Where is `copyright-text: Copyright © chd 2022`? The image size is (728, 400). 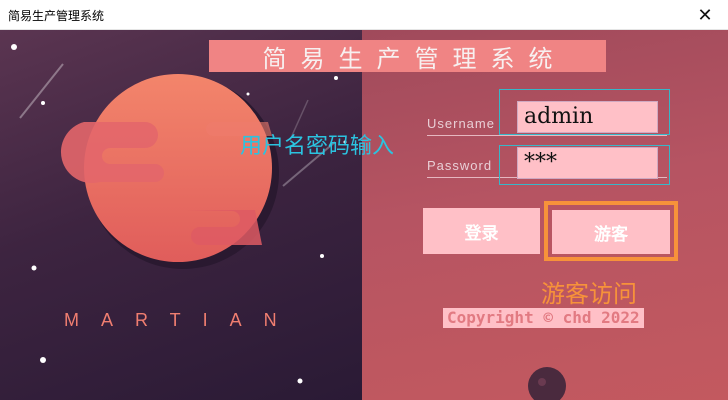 copyright-text: Copyright © chd 2022 is located at coordinates (543, 318).